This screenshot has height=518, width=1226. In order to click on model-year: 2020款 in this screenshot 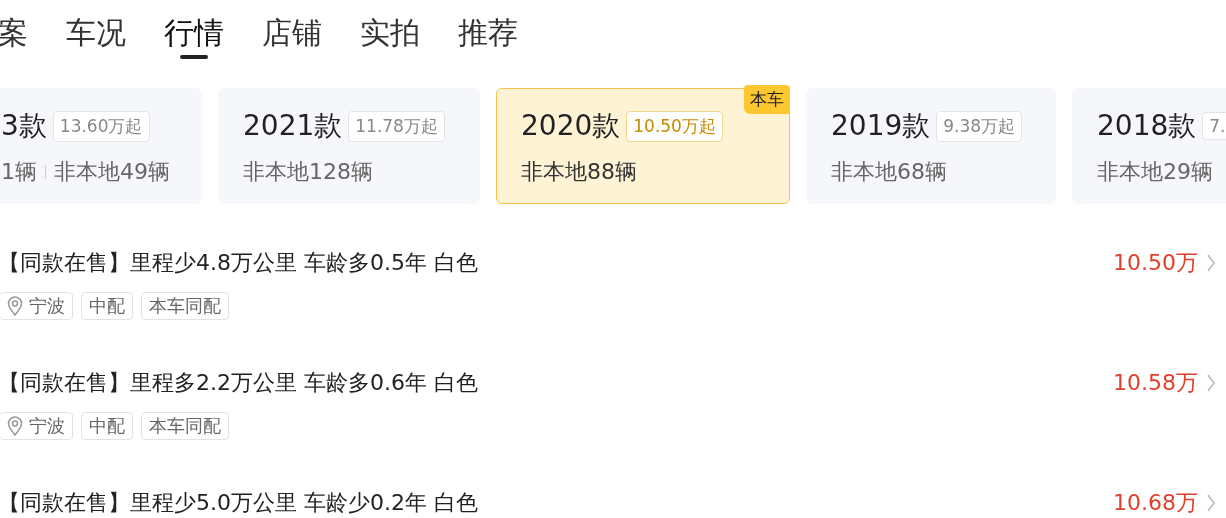, I will do `click(571, 126)`.